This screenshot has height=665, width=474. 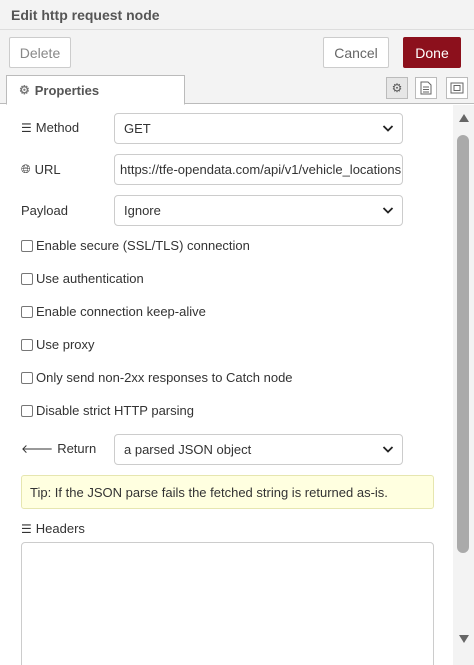 What do you see at coordinates (60, 528) in the screenshot?
I see `headers-label-text: Headers` at bounding box center [60, 528].